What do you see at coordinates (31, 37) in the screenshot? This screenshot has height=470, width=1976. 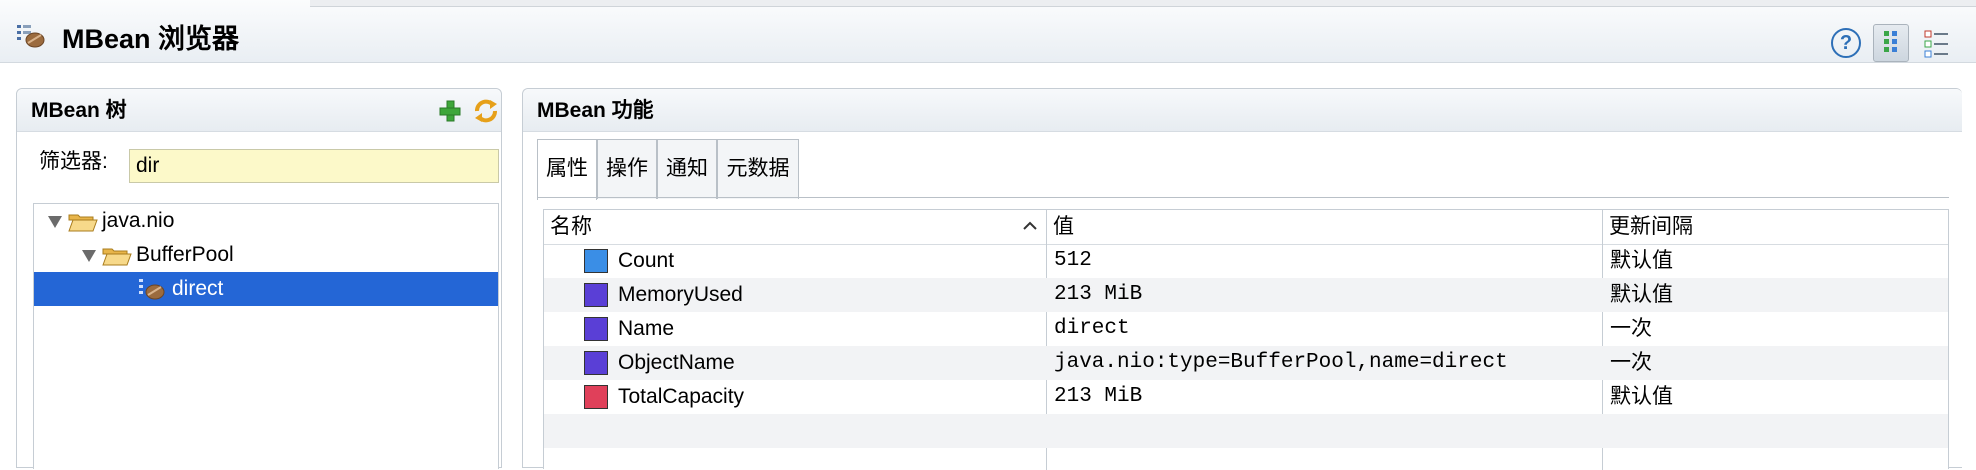 I see `mbean-browser-icon` at bounding box center [31, 37].